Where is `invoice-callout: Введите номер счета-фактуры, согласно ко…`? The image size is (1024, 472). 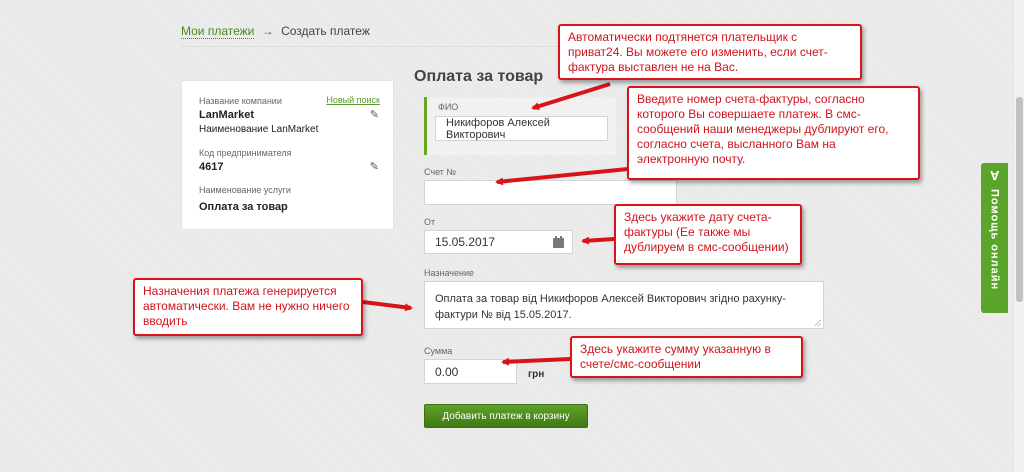
invoice-callout: Введите номер счета-фактуры, согласно ко… is located at coordinates (773, 133).